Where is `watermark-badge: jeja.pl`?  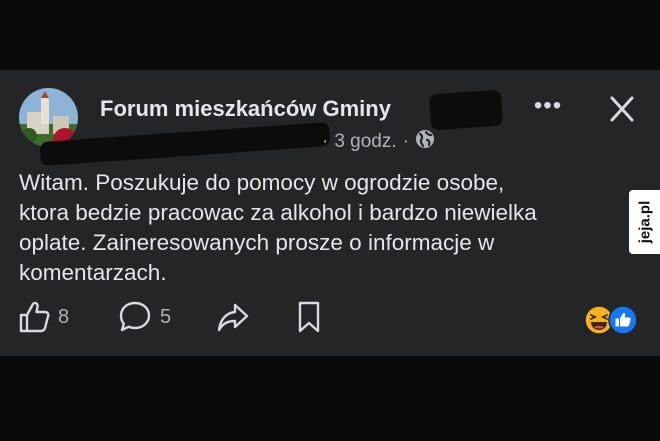
watermark-badge: jeja.pl is located at coordinates (644, 222).